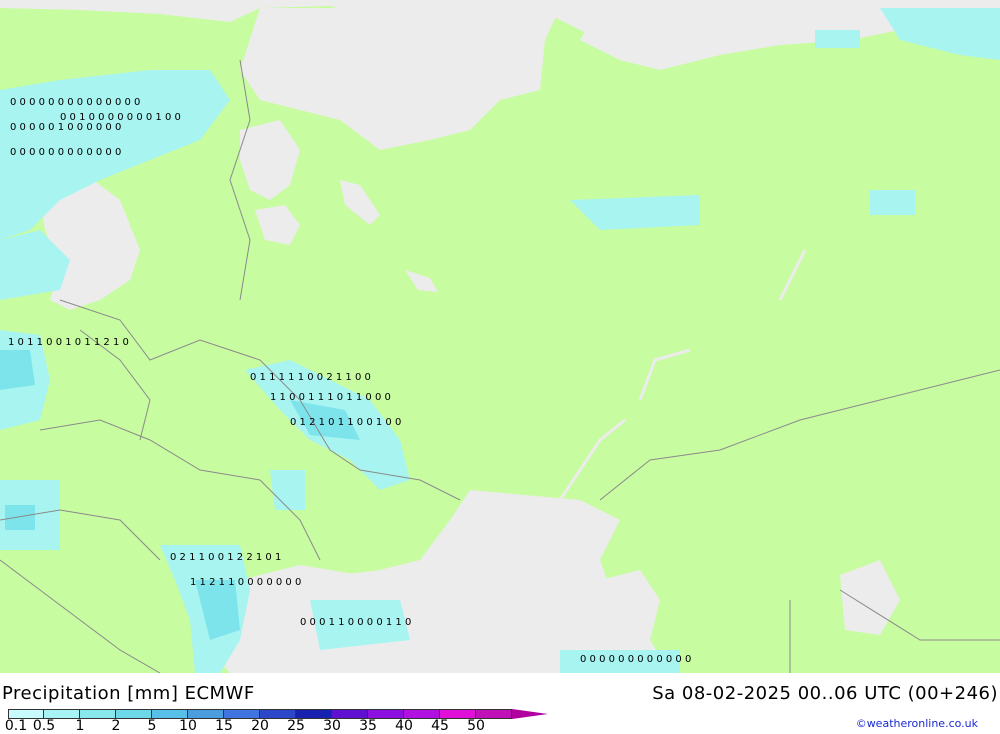  Describe the element at coordinates (476, 726) in the screenshot. I see `legend-tick-label: 50` at that location.